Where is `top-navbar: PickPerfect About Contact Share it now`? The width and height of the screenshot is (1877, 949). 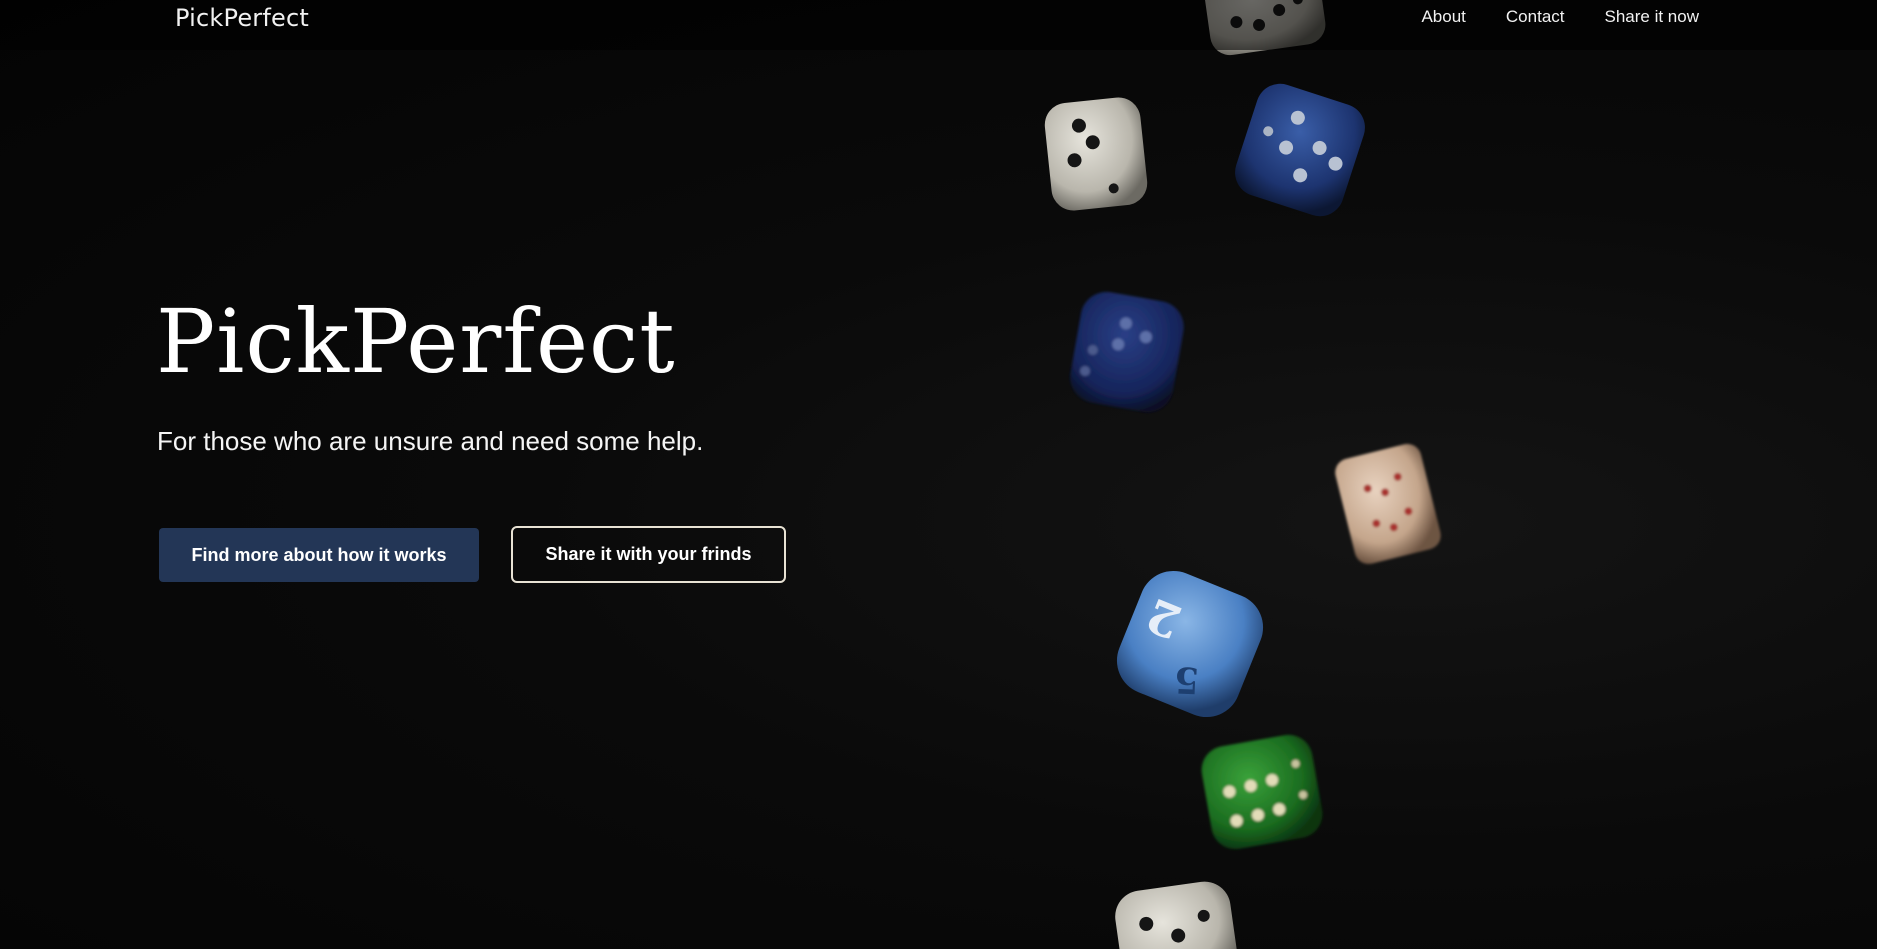
top-navbar: PickPerfect About Contact Share it now is located at coordinates (938, 25).